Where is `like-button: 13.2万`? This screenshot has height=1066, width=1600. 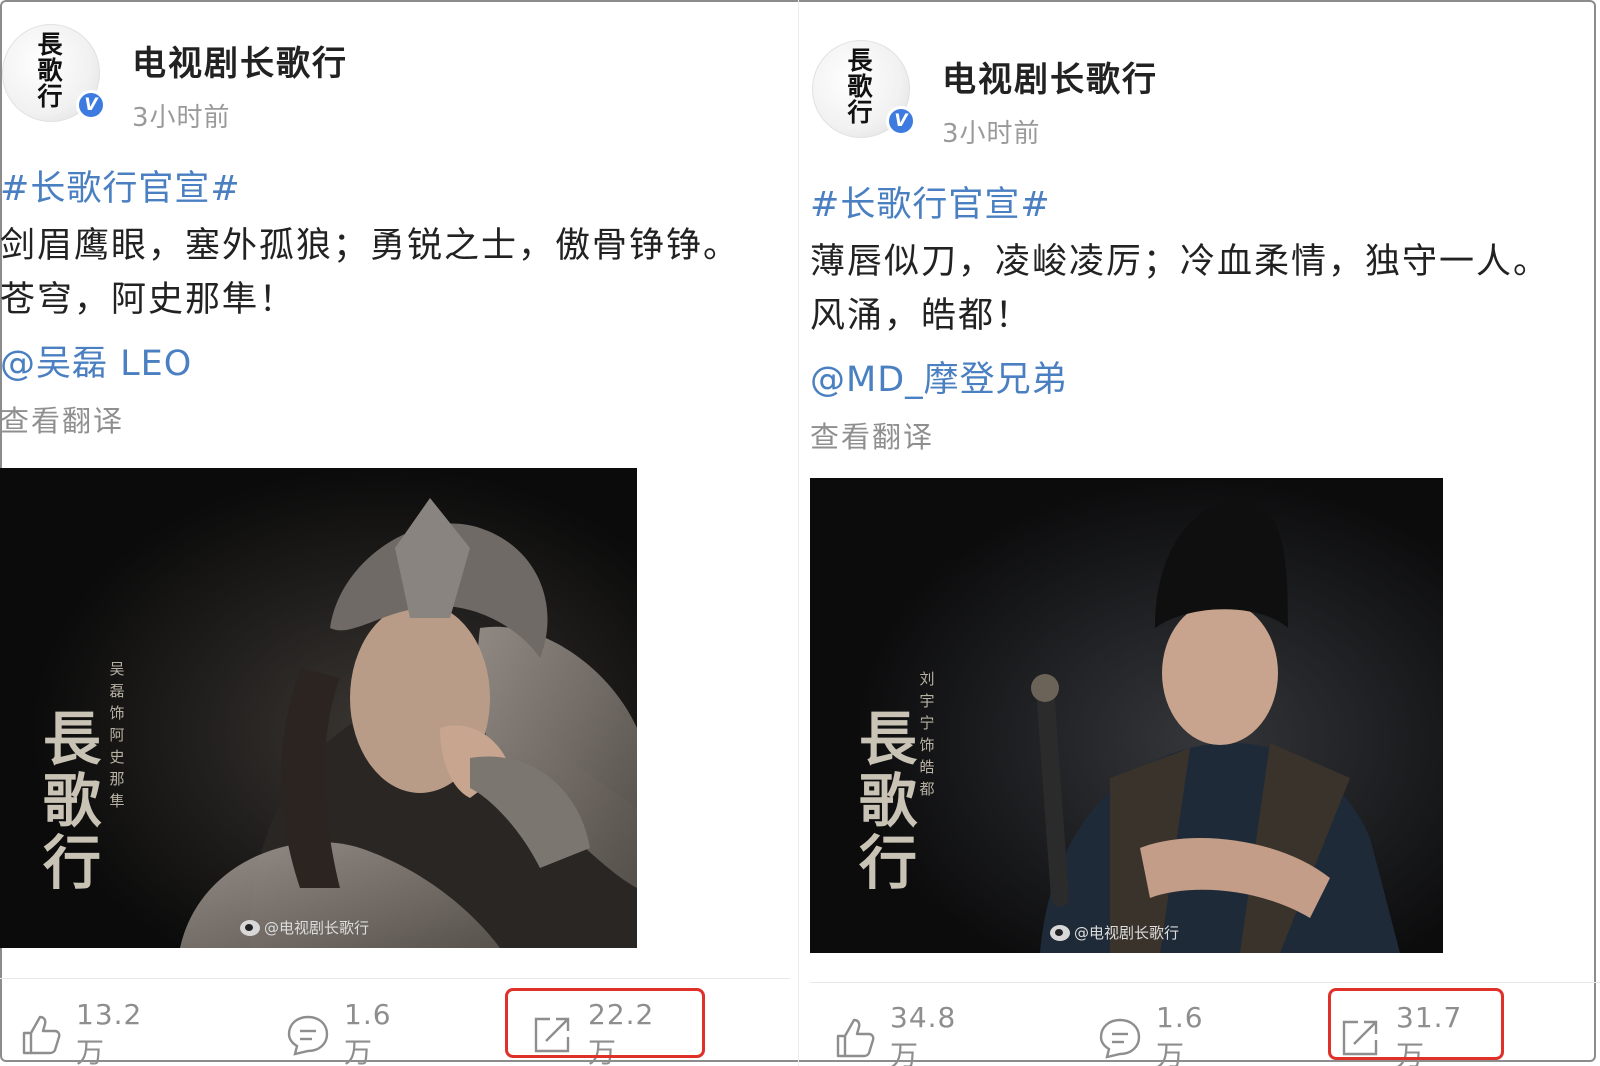 like-button: 13.2万 is located at coordinates (80, 1032).